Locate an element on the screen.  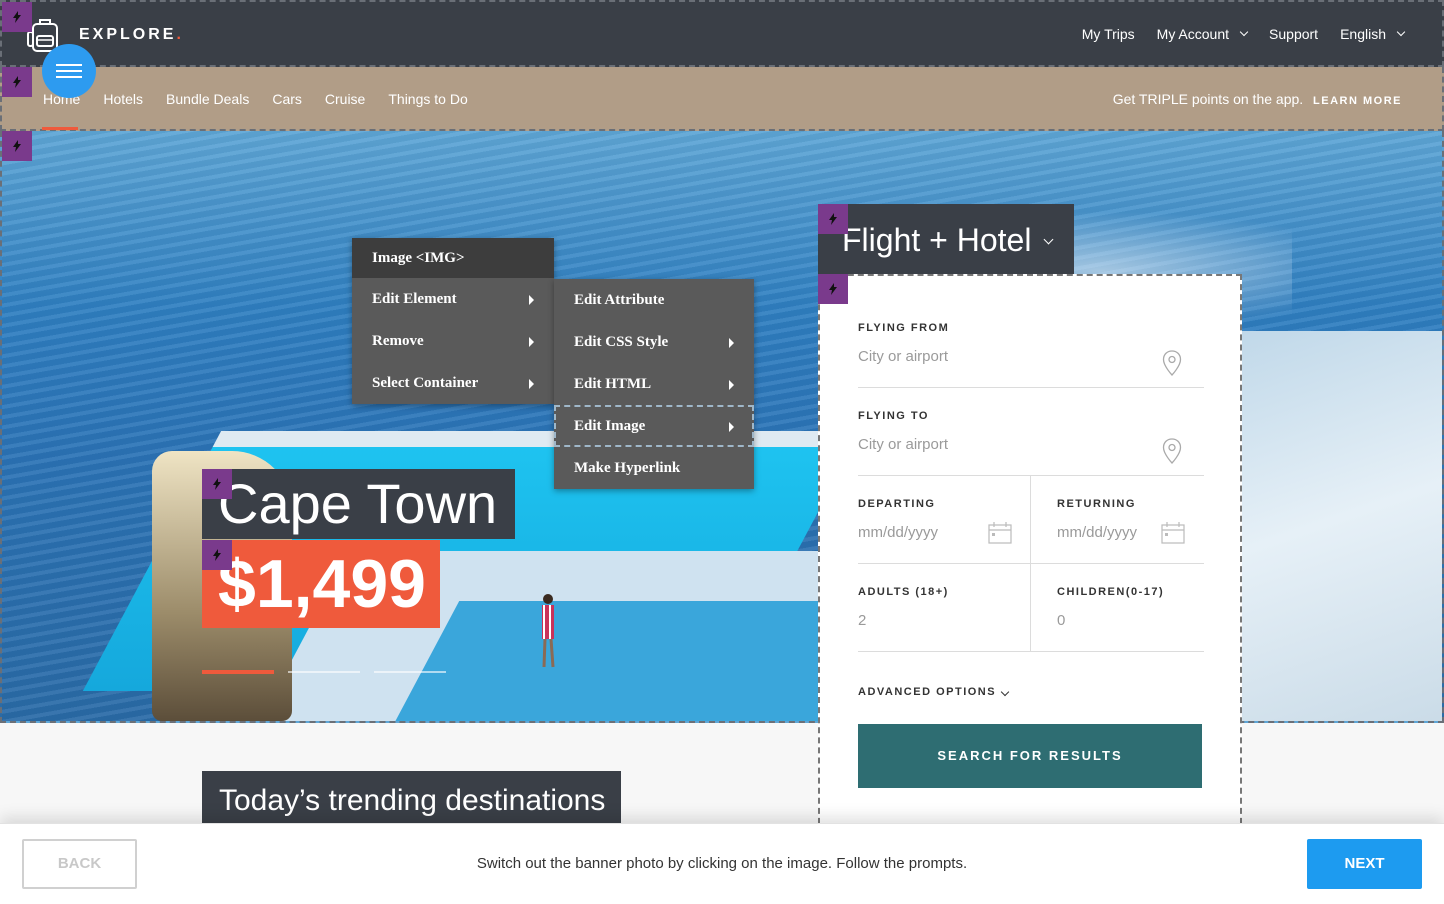
my-trips-link: My Trips is located at coordinates (1108, 34).